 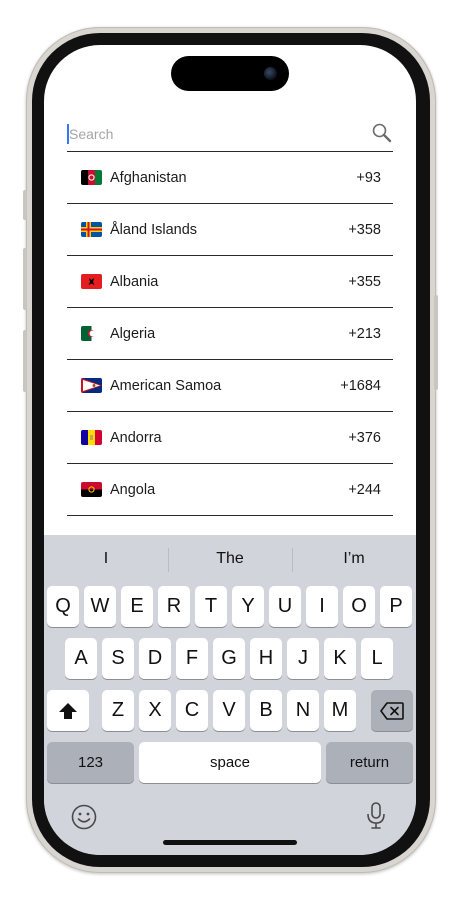 What do you see at coordinates (230, 438) in the screenshot?
I see `list-item: Andorra +376` at bounding box center [230, 438].